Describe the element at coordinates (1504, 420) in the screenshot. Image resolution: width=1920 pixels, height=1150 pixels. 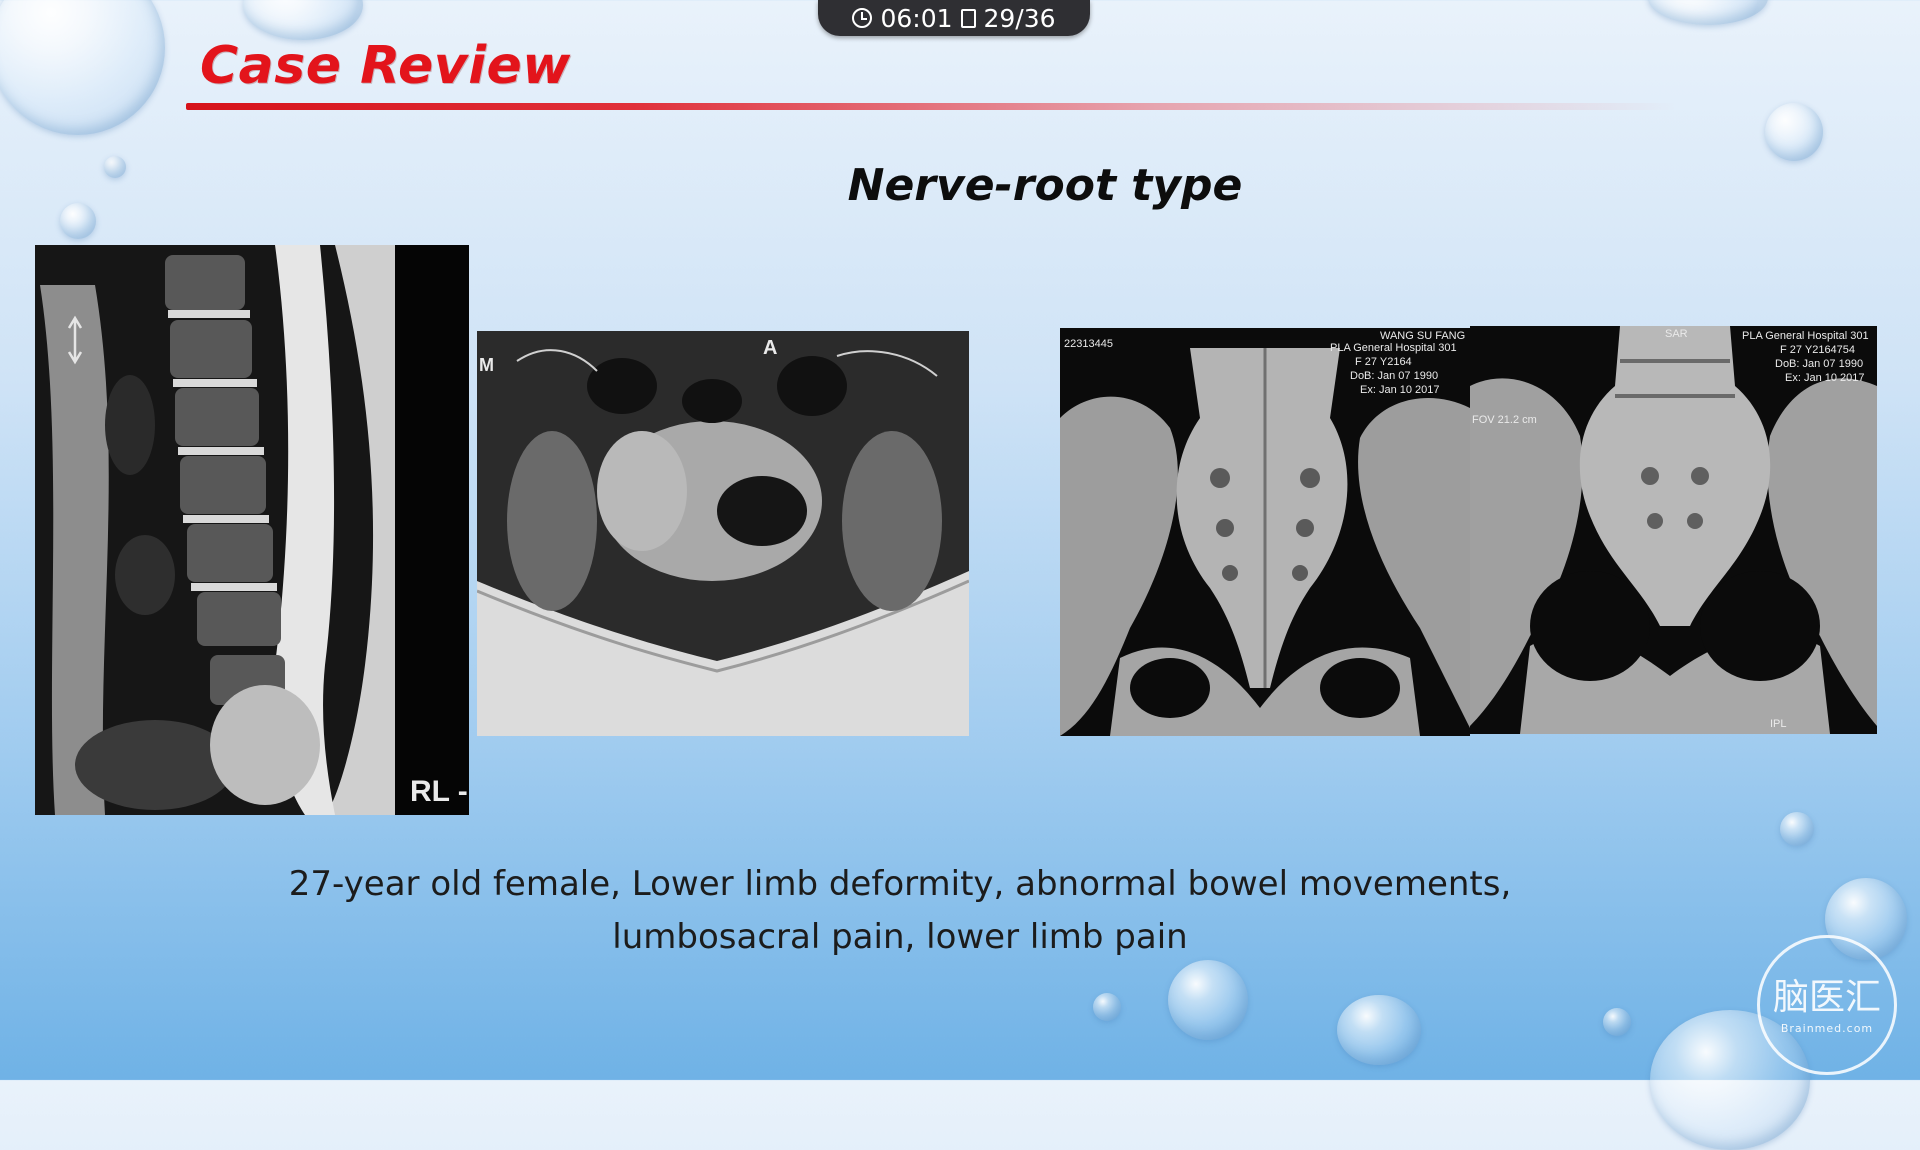
I see `ct-fov-text: FOV 21.2 cm` at that location.